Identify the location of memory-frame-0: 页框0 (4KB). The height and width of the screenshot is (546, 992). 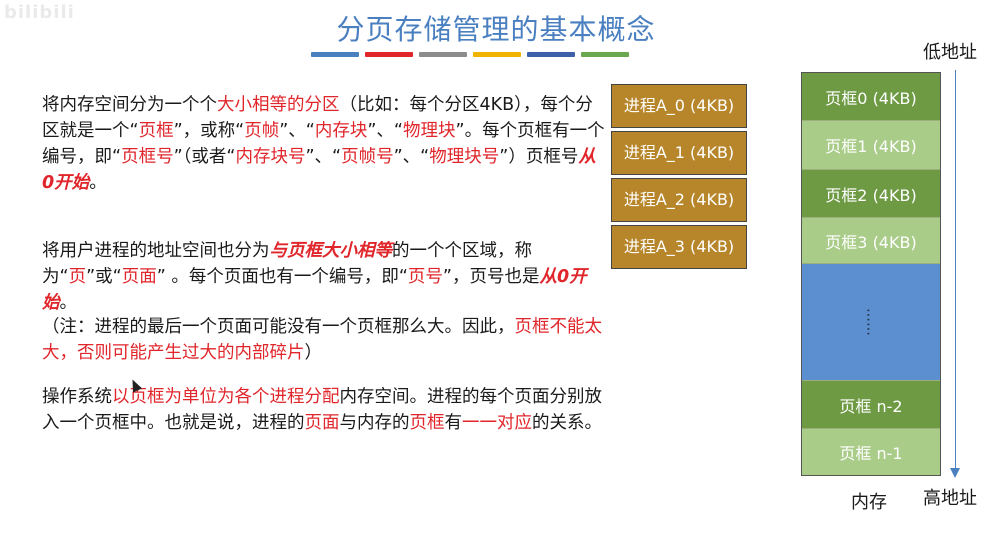
(871, 97).